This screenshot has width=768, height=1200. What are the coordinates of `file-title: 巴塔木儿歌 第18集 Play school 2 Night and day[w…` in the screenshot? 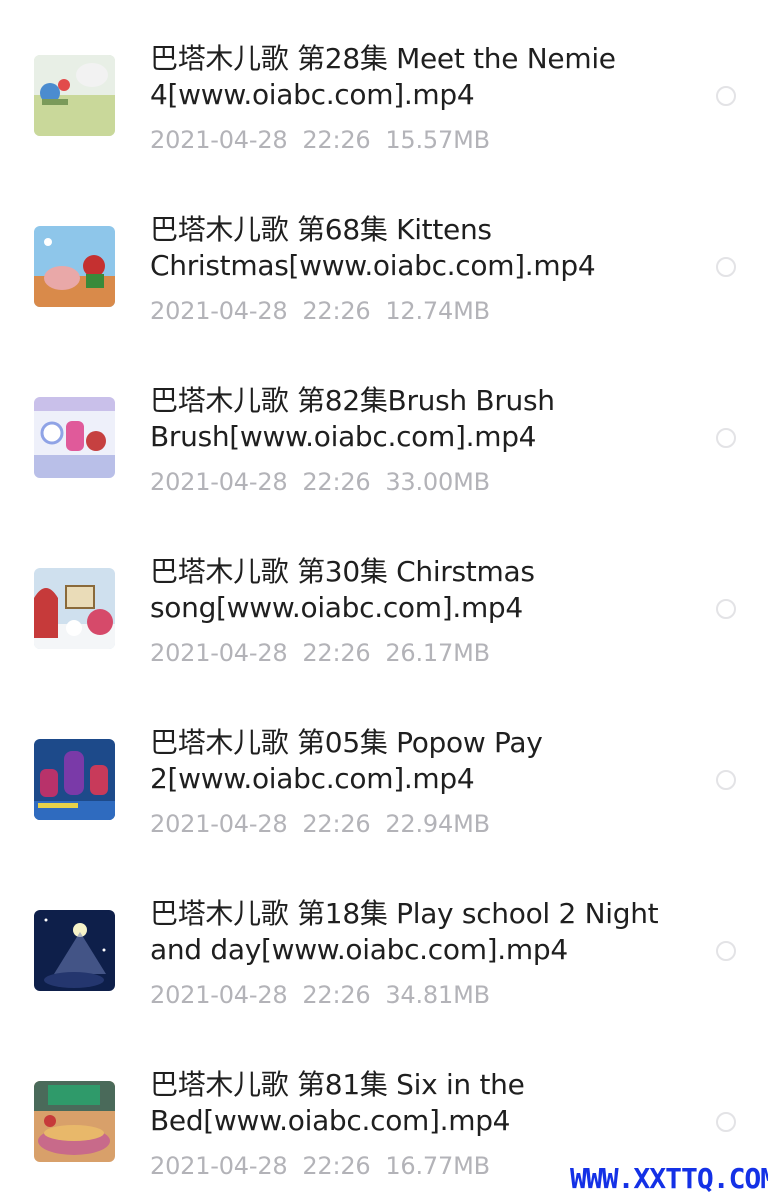 It's located at (420, 932).